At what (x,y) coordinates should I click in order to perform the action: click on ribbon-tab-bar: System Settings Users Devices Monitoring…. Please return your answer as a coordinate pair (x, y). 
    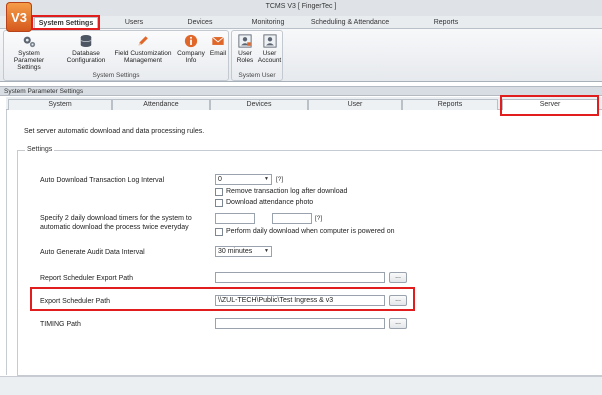
    Looking at the image, I should click on (301, 22).